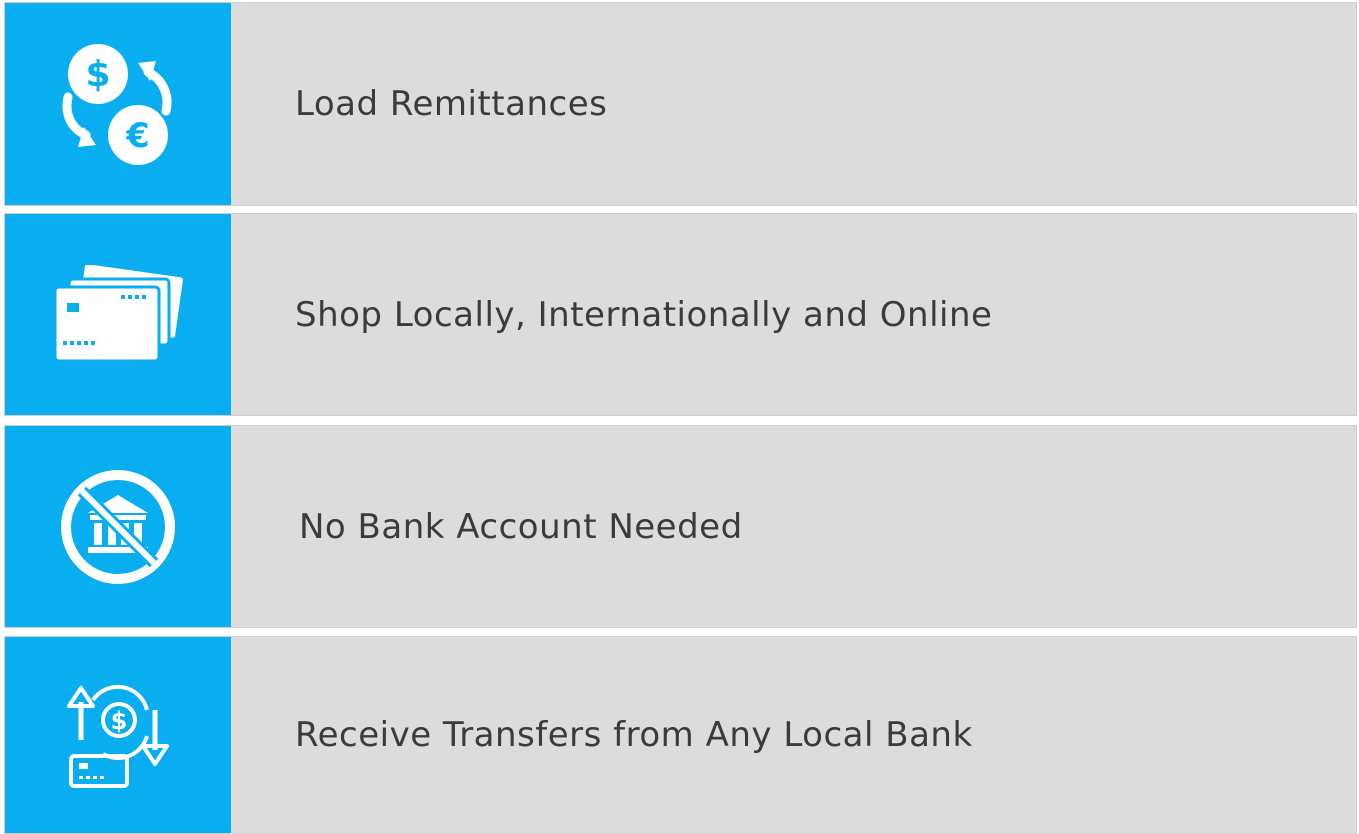  I want to click on feature-label: Shop Locally, Internationally and Online, so click(644, 314).